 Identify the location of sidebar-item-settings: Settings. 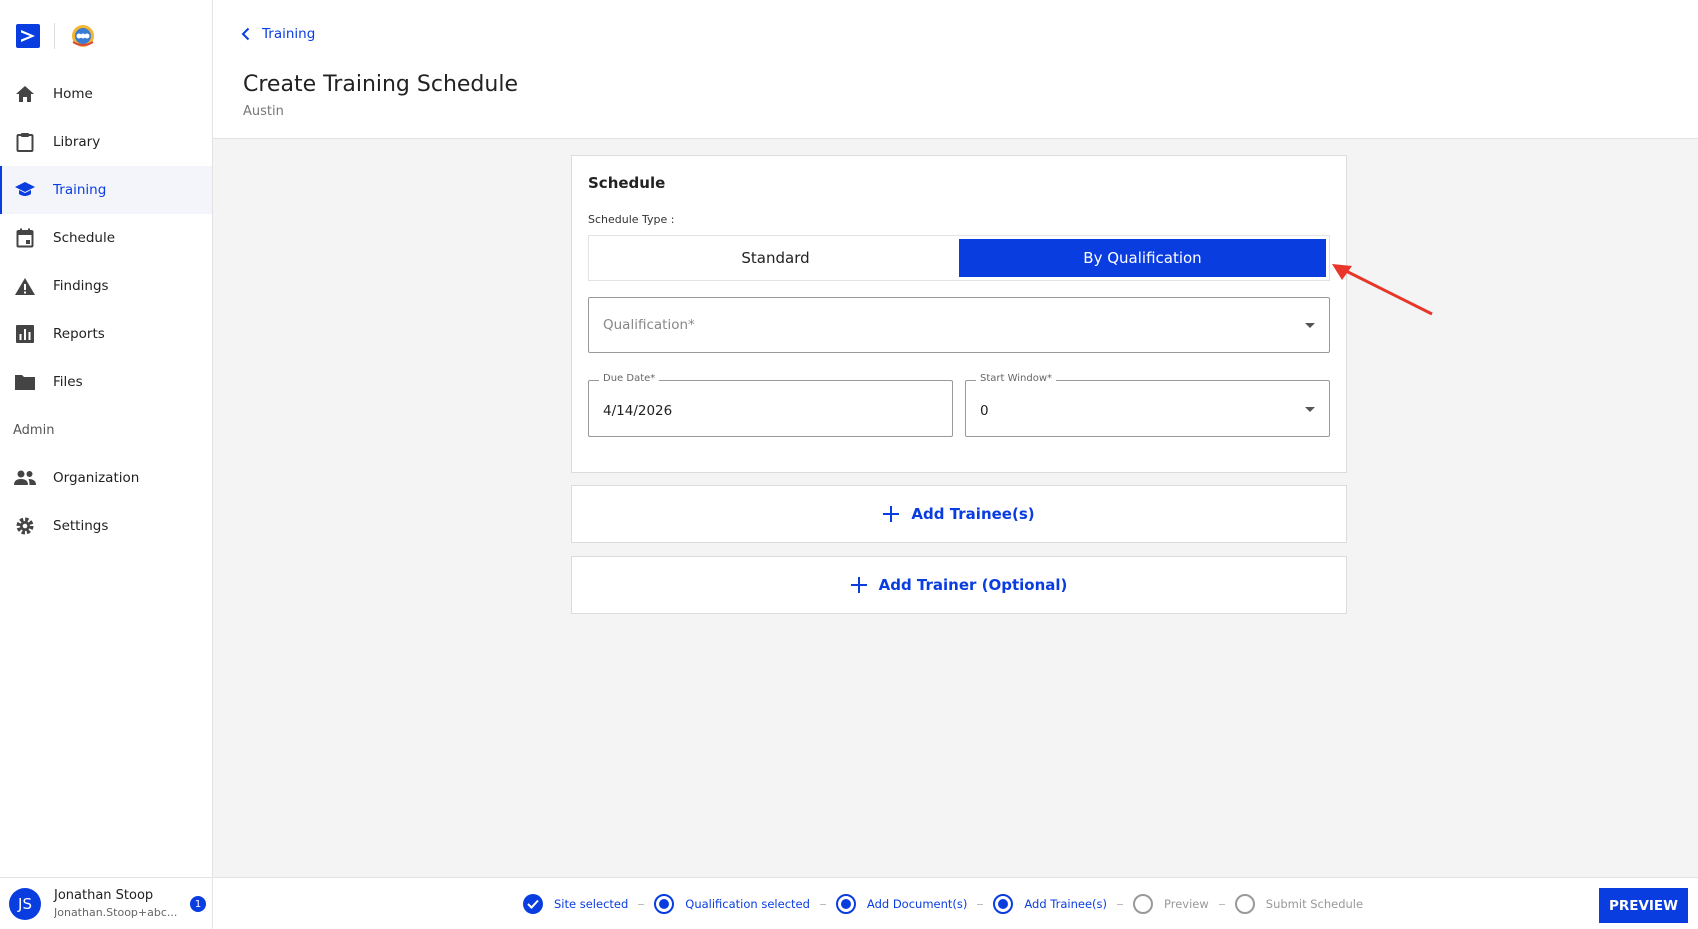
(106, 526).